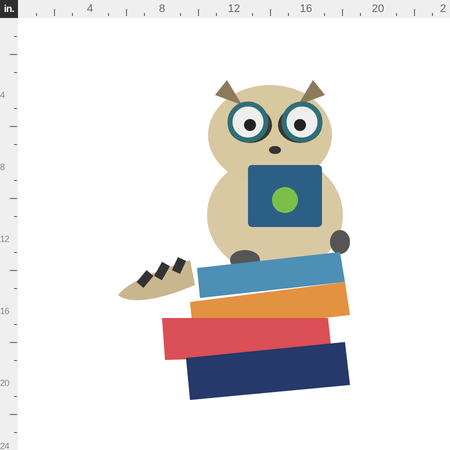  What do you see at coordinates (443, 9) in the screenshot?
I see `ruler-label: 2` at bounding box center [443, 9].